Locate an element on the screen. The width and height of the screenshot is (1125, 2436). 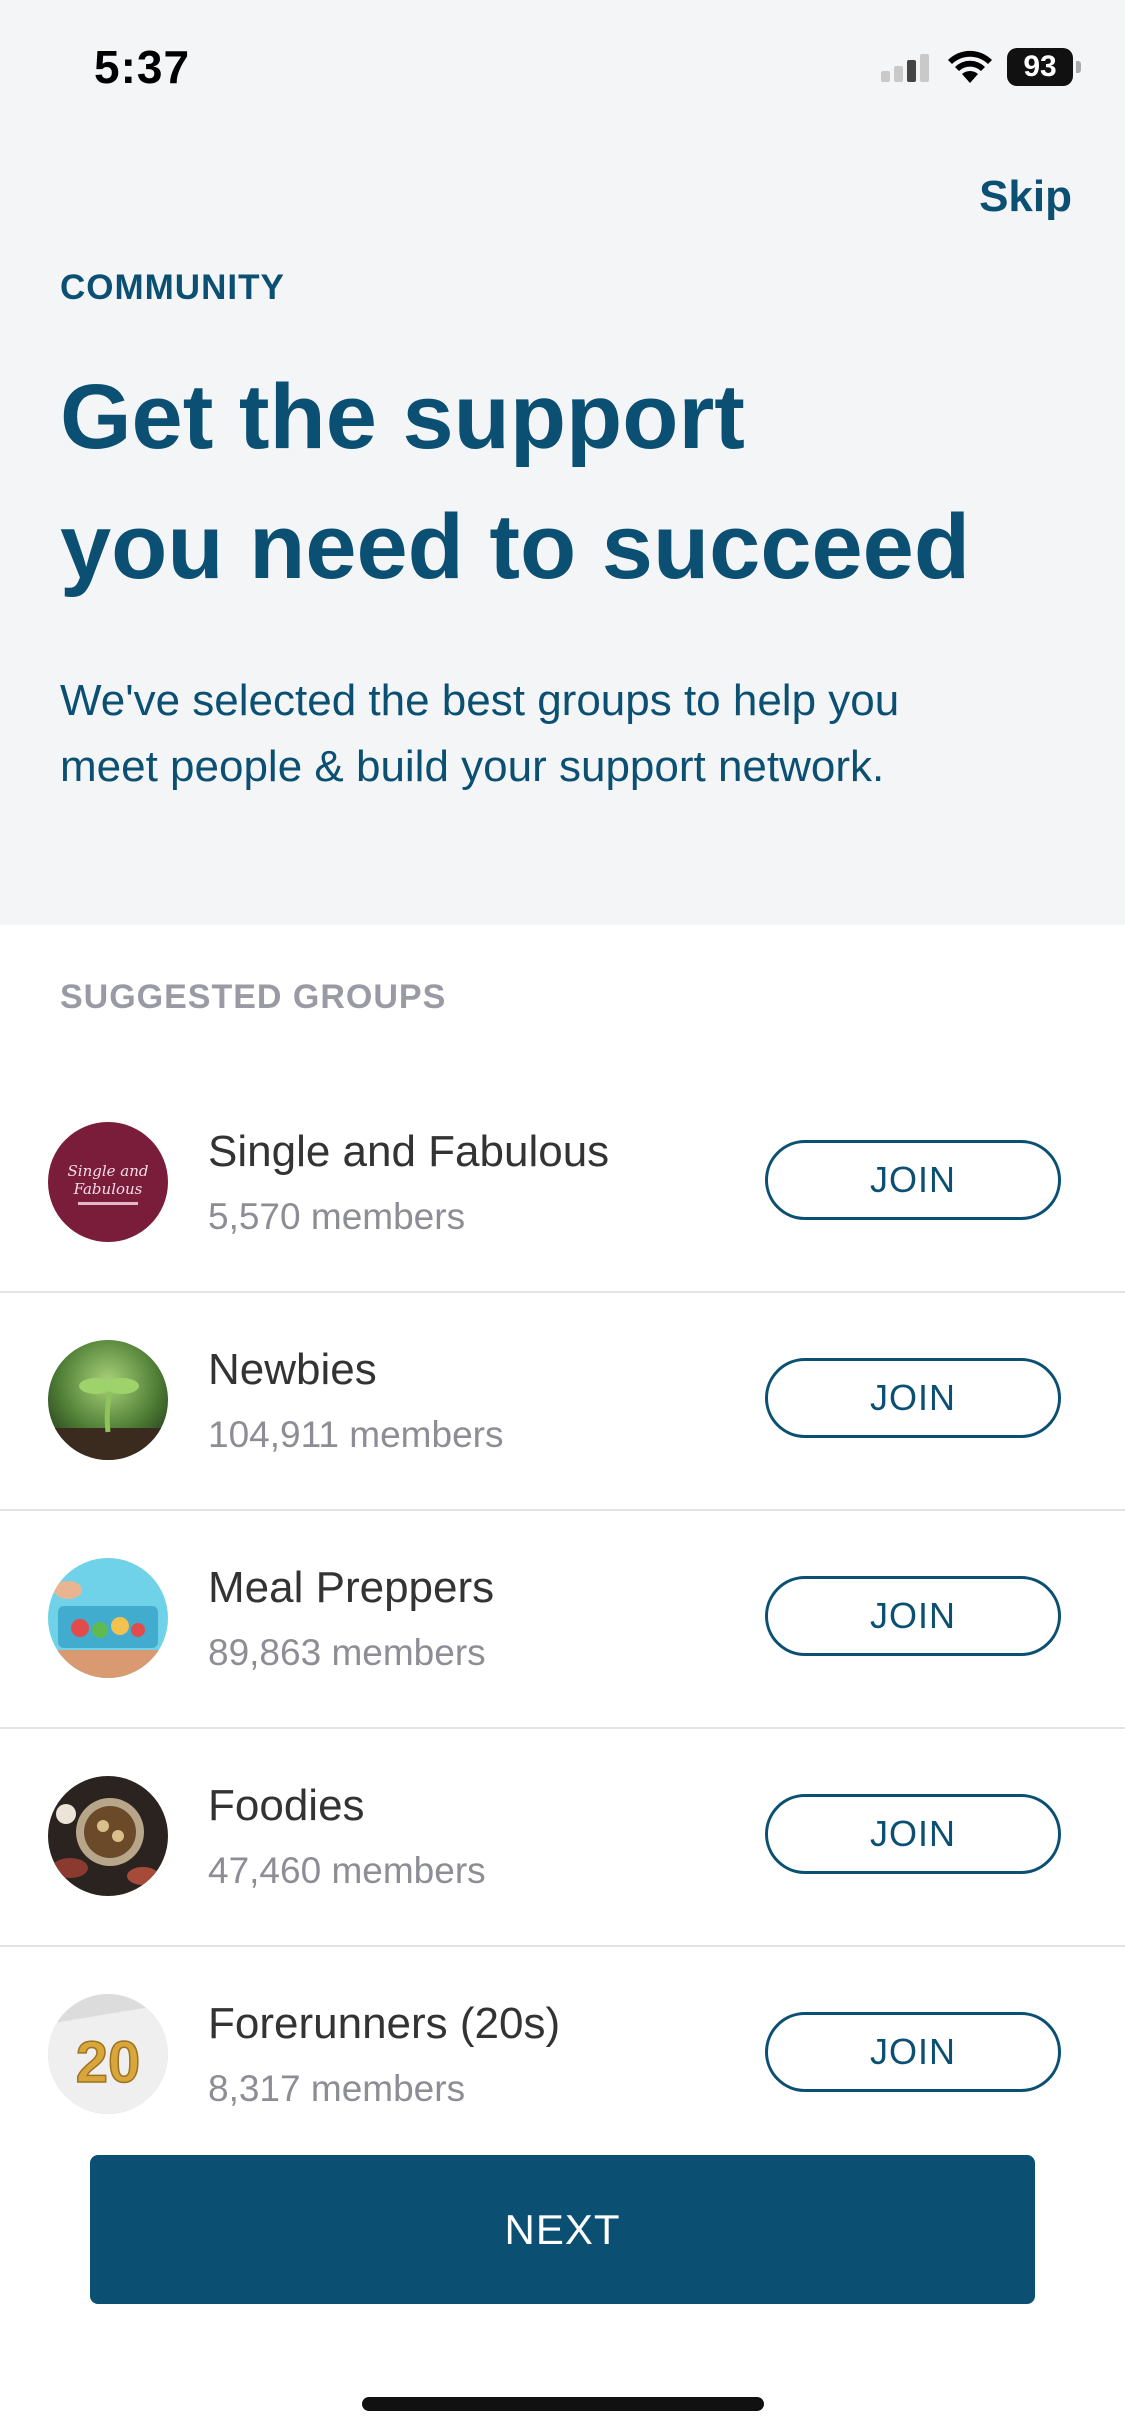
page-title: Get the support you need to succeed is located at coordinates (570, 482).